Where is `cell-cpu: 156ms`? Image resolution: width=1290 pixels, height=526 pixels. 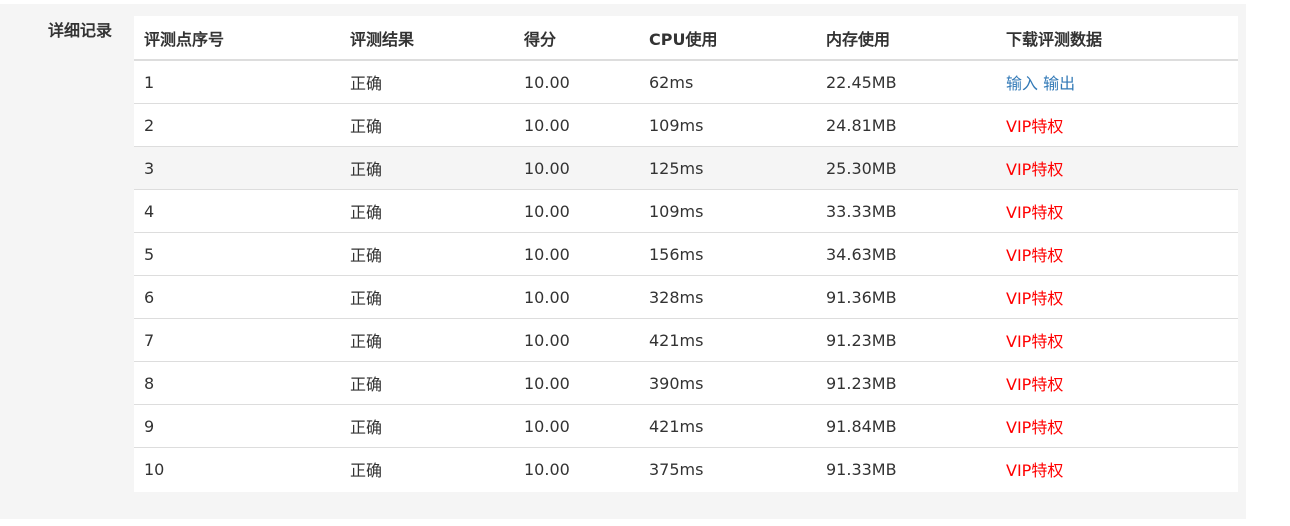
cell-cpu: 156ms is located at coordinates (727, 254).